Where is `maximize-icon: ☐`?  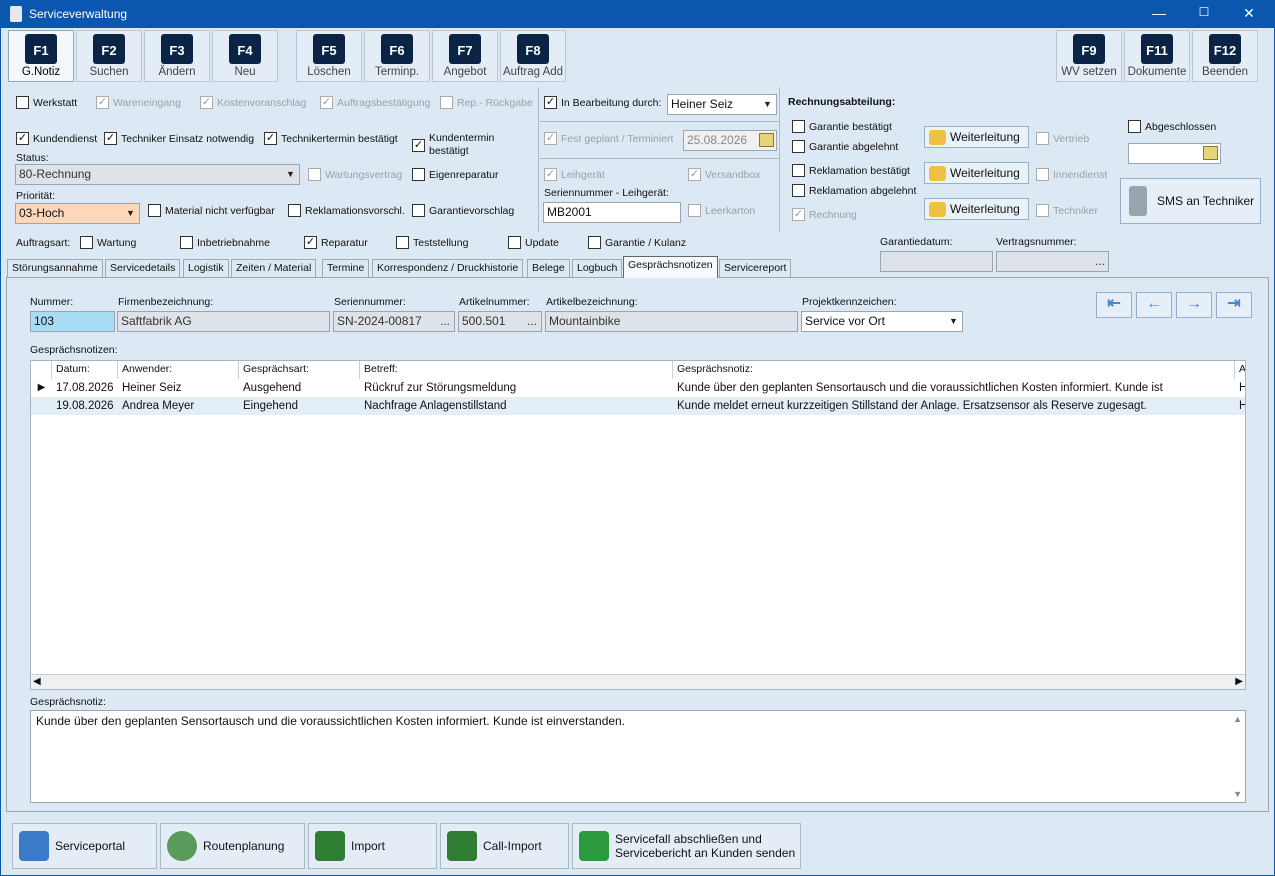 maximize-icon: ☐ is located at coordinates (1204, 14).